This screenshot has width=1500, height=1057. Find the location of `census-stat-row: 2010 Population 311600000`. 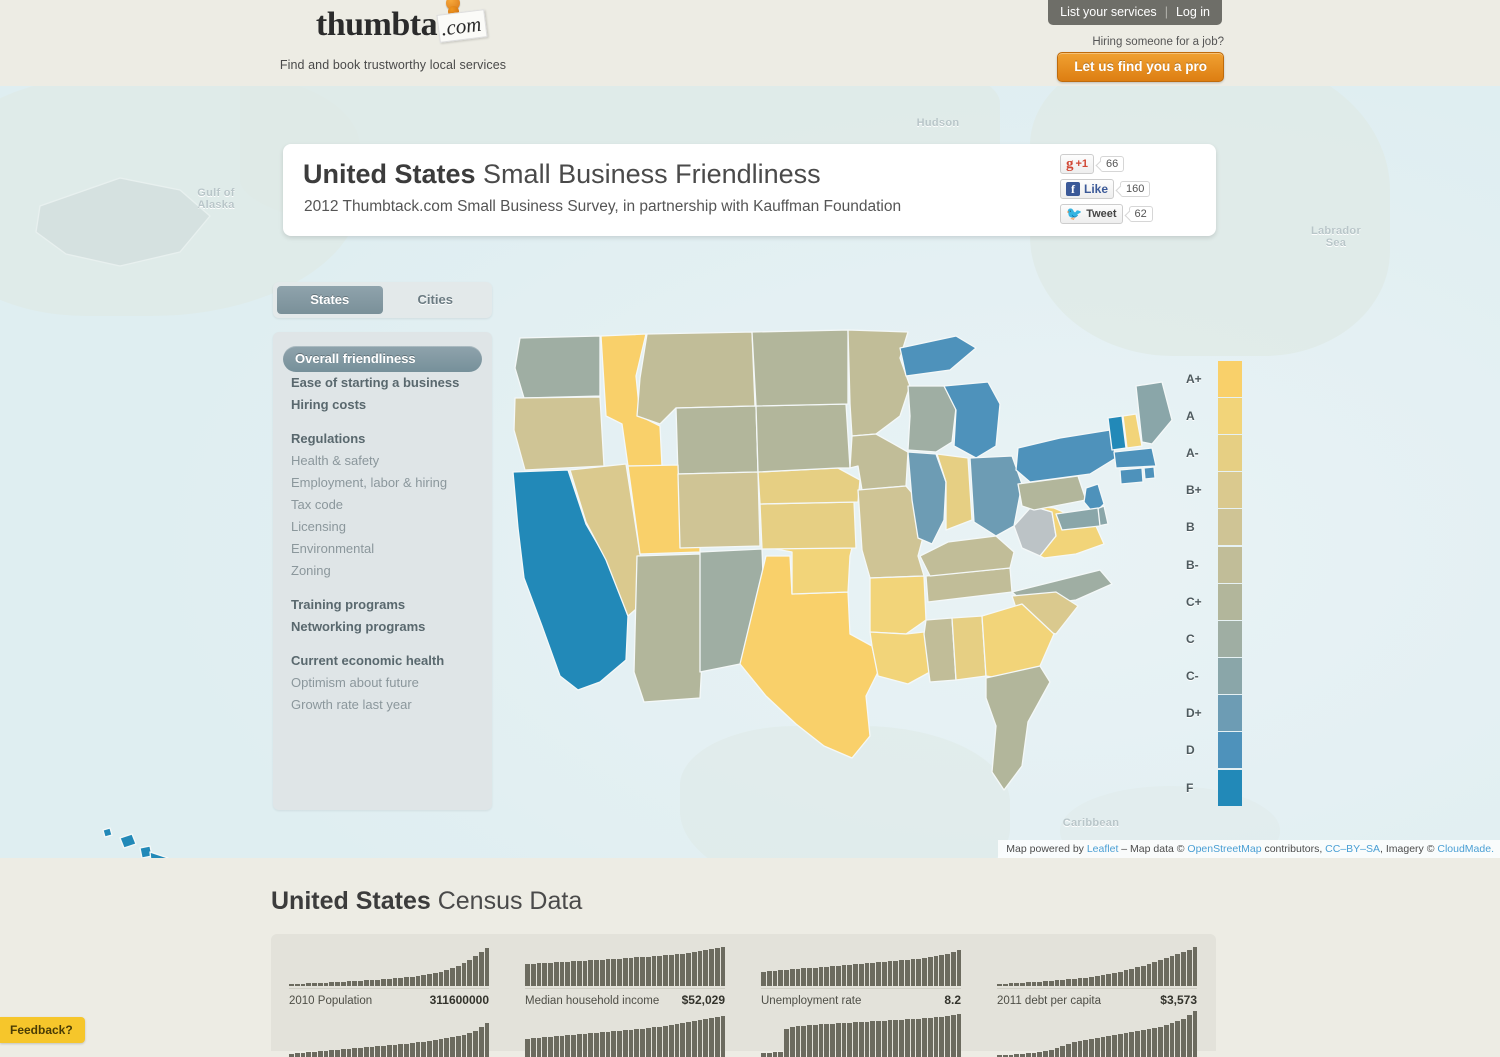

census-stat-row: 2010 Population 311600000 is located at coordinates (389, 997).